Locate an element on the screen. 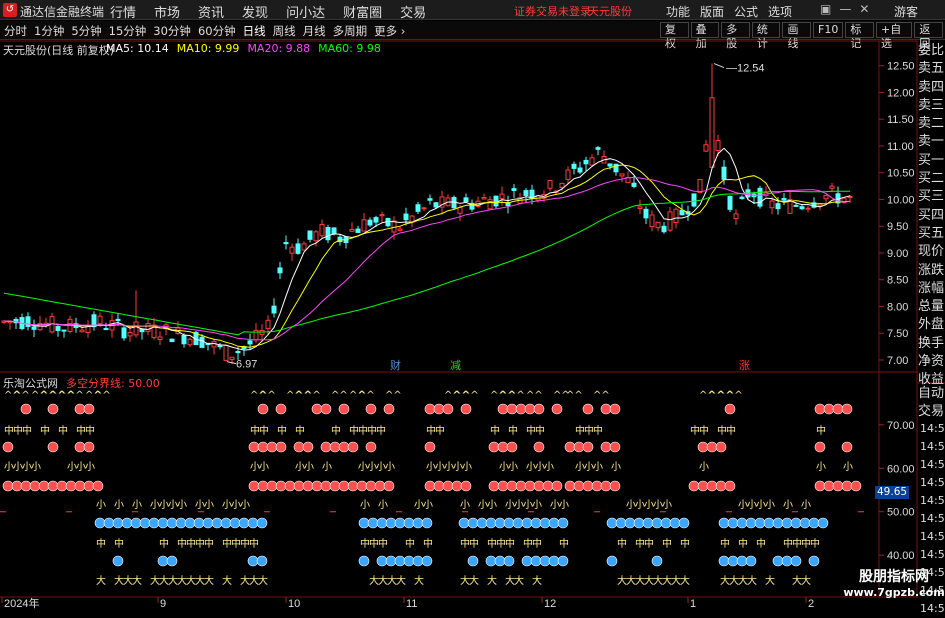  side-panel-item: 换手 is located at coordinates (931, 344).